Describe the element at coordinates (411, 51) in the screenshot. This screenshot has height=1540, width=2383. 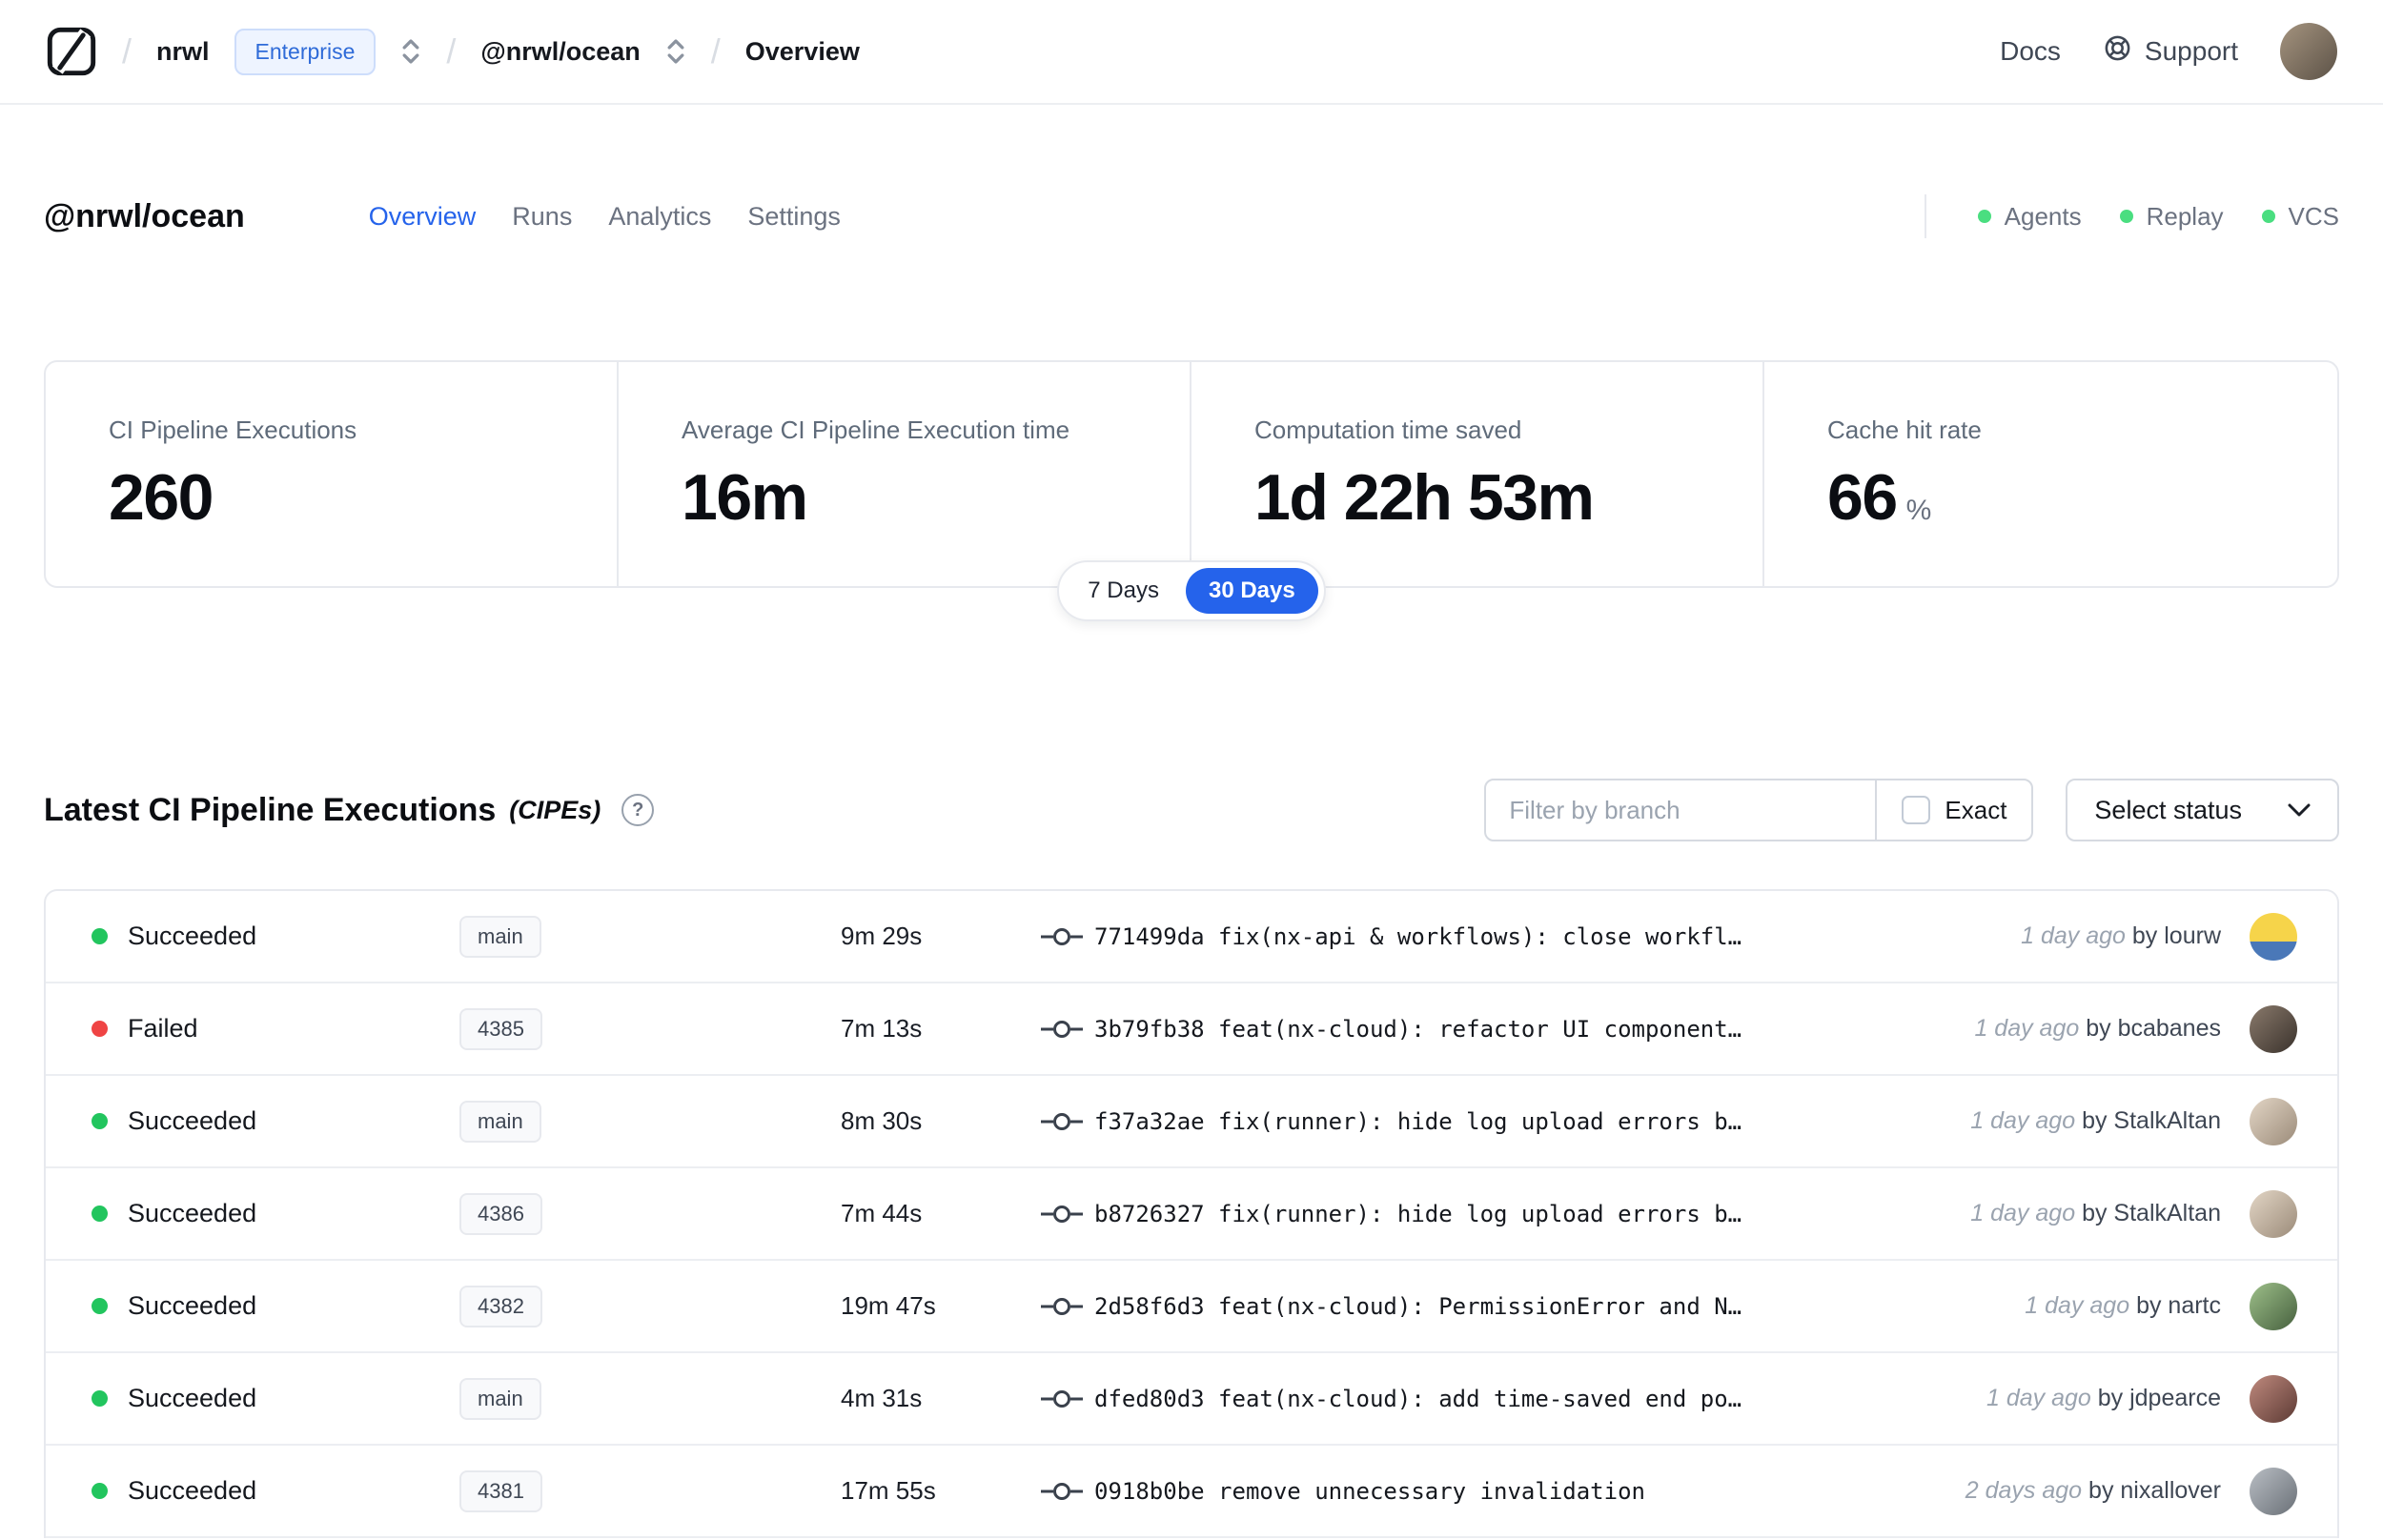
I see `org-switcher-chevron-up-down-icon` at that location.